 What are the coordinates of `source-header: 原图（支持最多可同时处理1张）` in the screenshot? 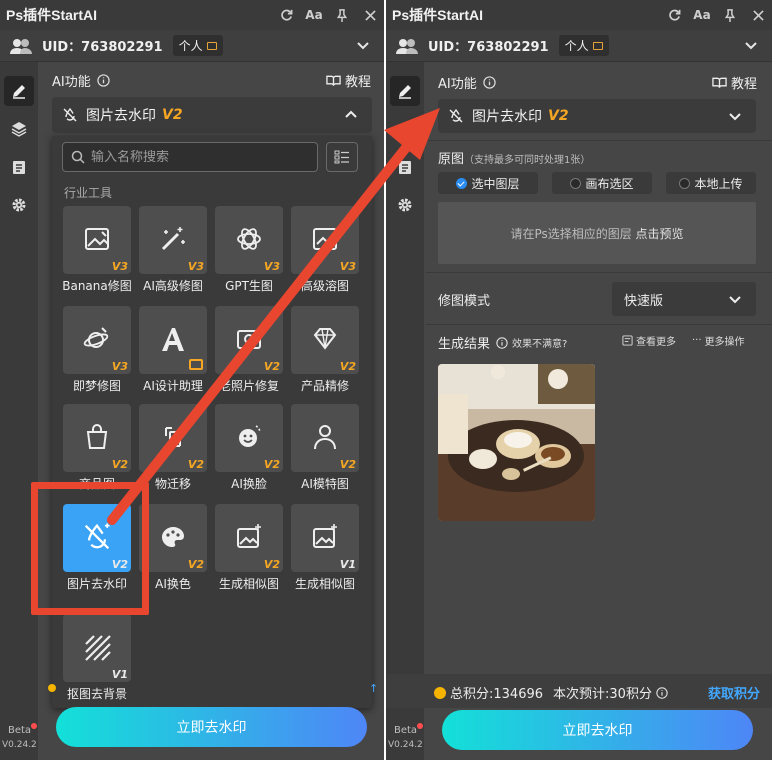 It's located at (514, 157).